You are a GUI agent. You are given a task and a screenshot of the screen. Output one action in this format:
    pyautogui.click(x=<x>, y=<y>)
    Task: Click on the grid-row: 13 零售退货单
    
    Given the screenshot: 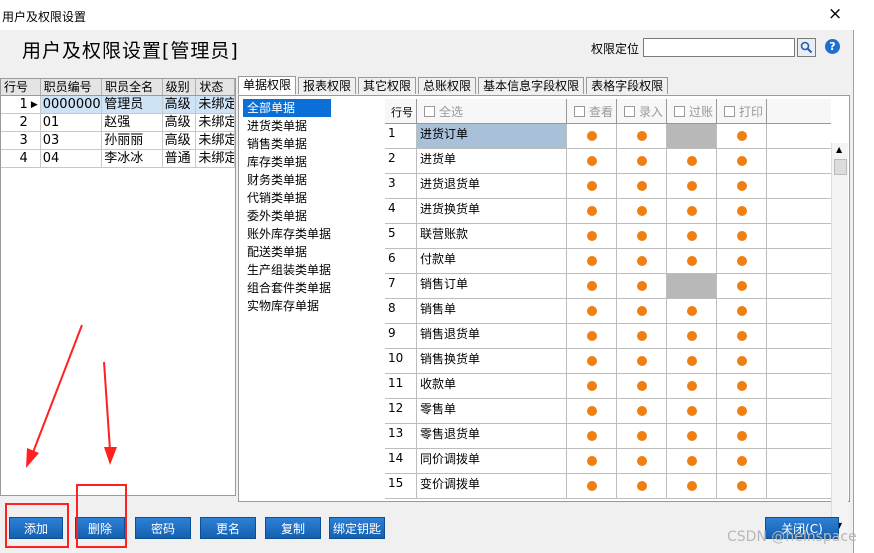 What is the action you would take?
    pyautogui.click(x=608, y=436)
    